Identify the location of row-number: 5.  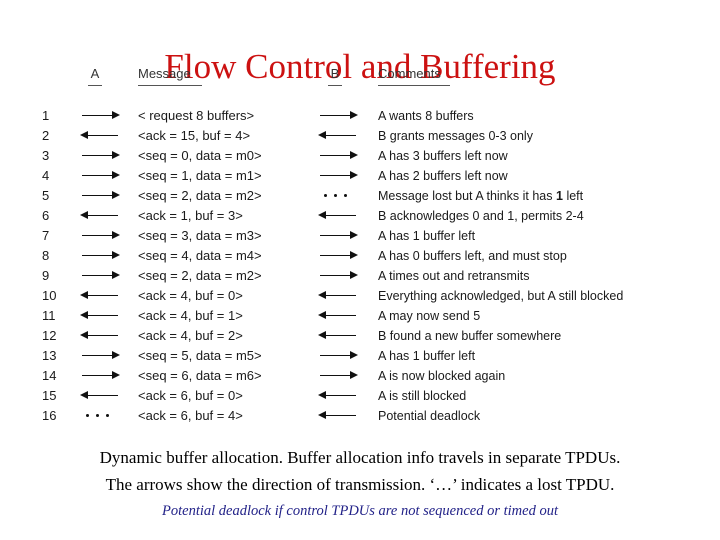
(46, 195).